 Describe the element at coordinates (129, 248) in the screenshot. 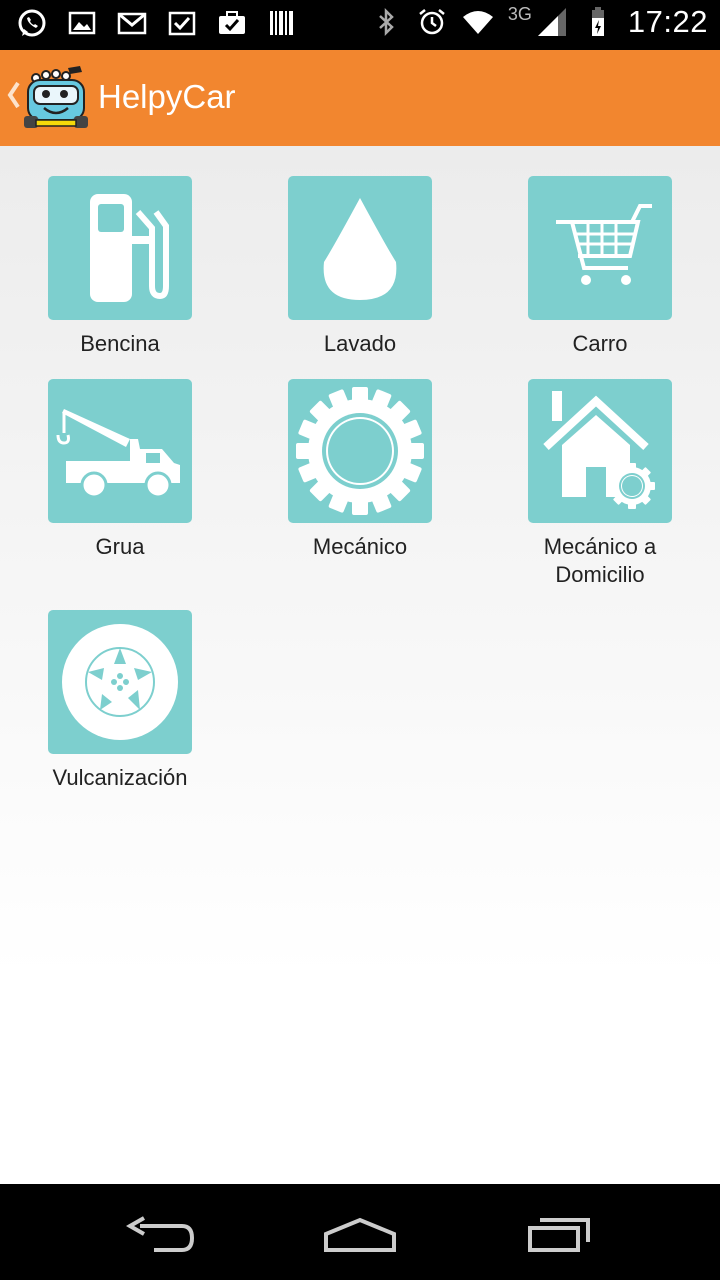

I see `fuel-pump-icon` at that location.